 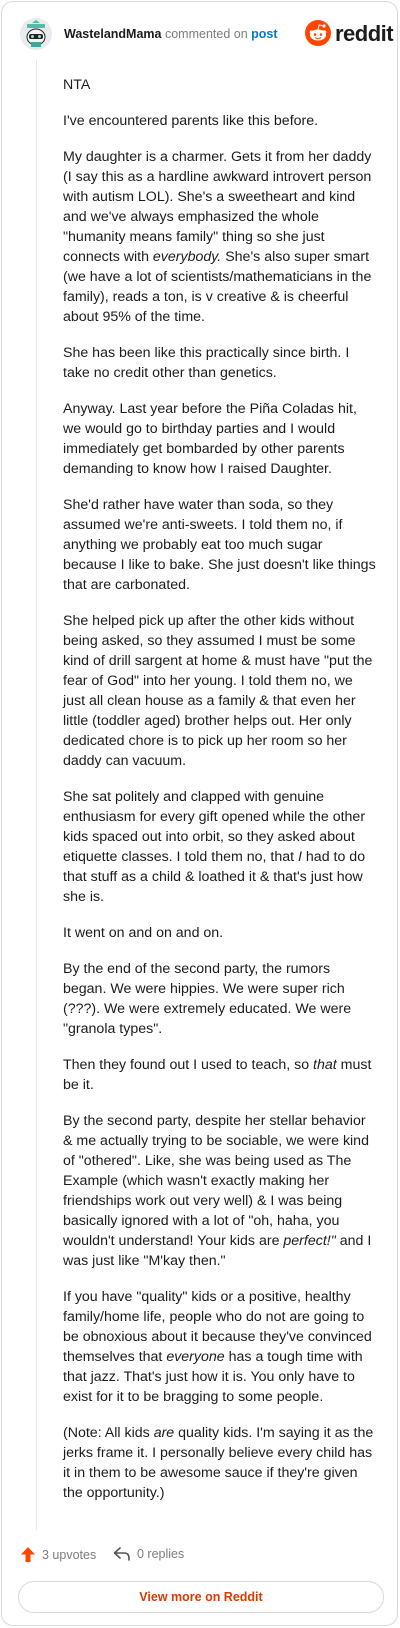 I want to click on paragraph-text: (Note: All kids, so click(x=108, y=1433).